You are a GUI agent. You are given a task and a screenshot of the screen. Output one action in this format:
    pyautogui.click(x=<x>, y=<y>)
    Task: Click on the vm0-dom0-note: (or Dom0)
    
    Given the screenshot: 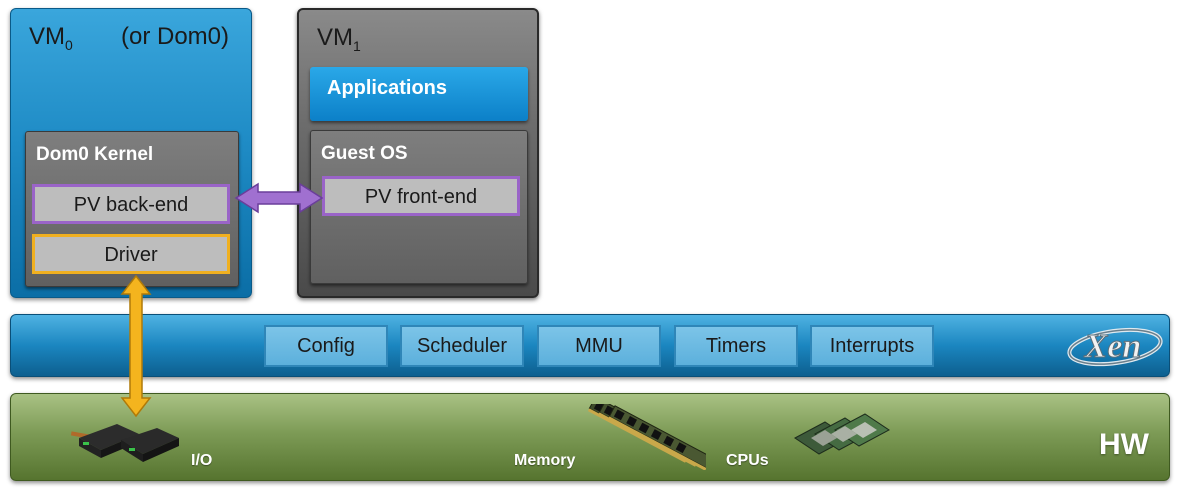 What is the action you would take?
    pyautogui.click(x=175, y=36)
    